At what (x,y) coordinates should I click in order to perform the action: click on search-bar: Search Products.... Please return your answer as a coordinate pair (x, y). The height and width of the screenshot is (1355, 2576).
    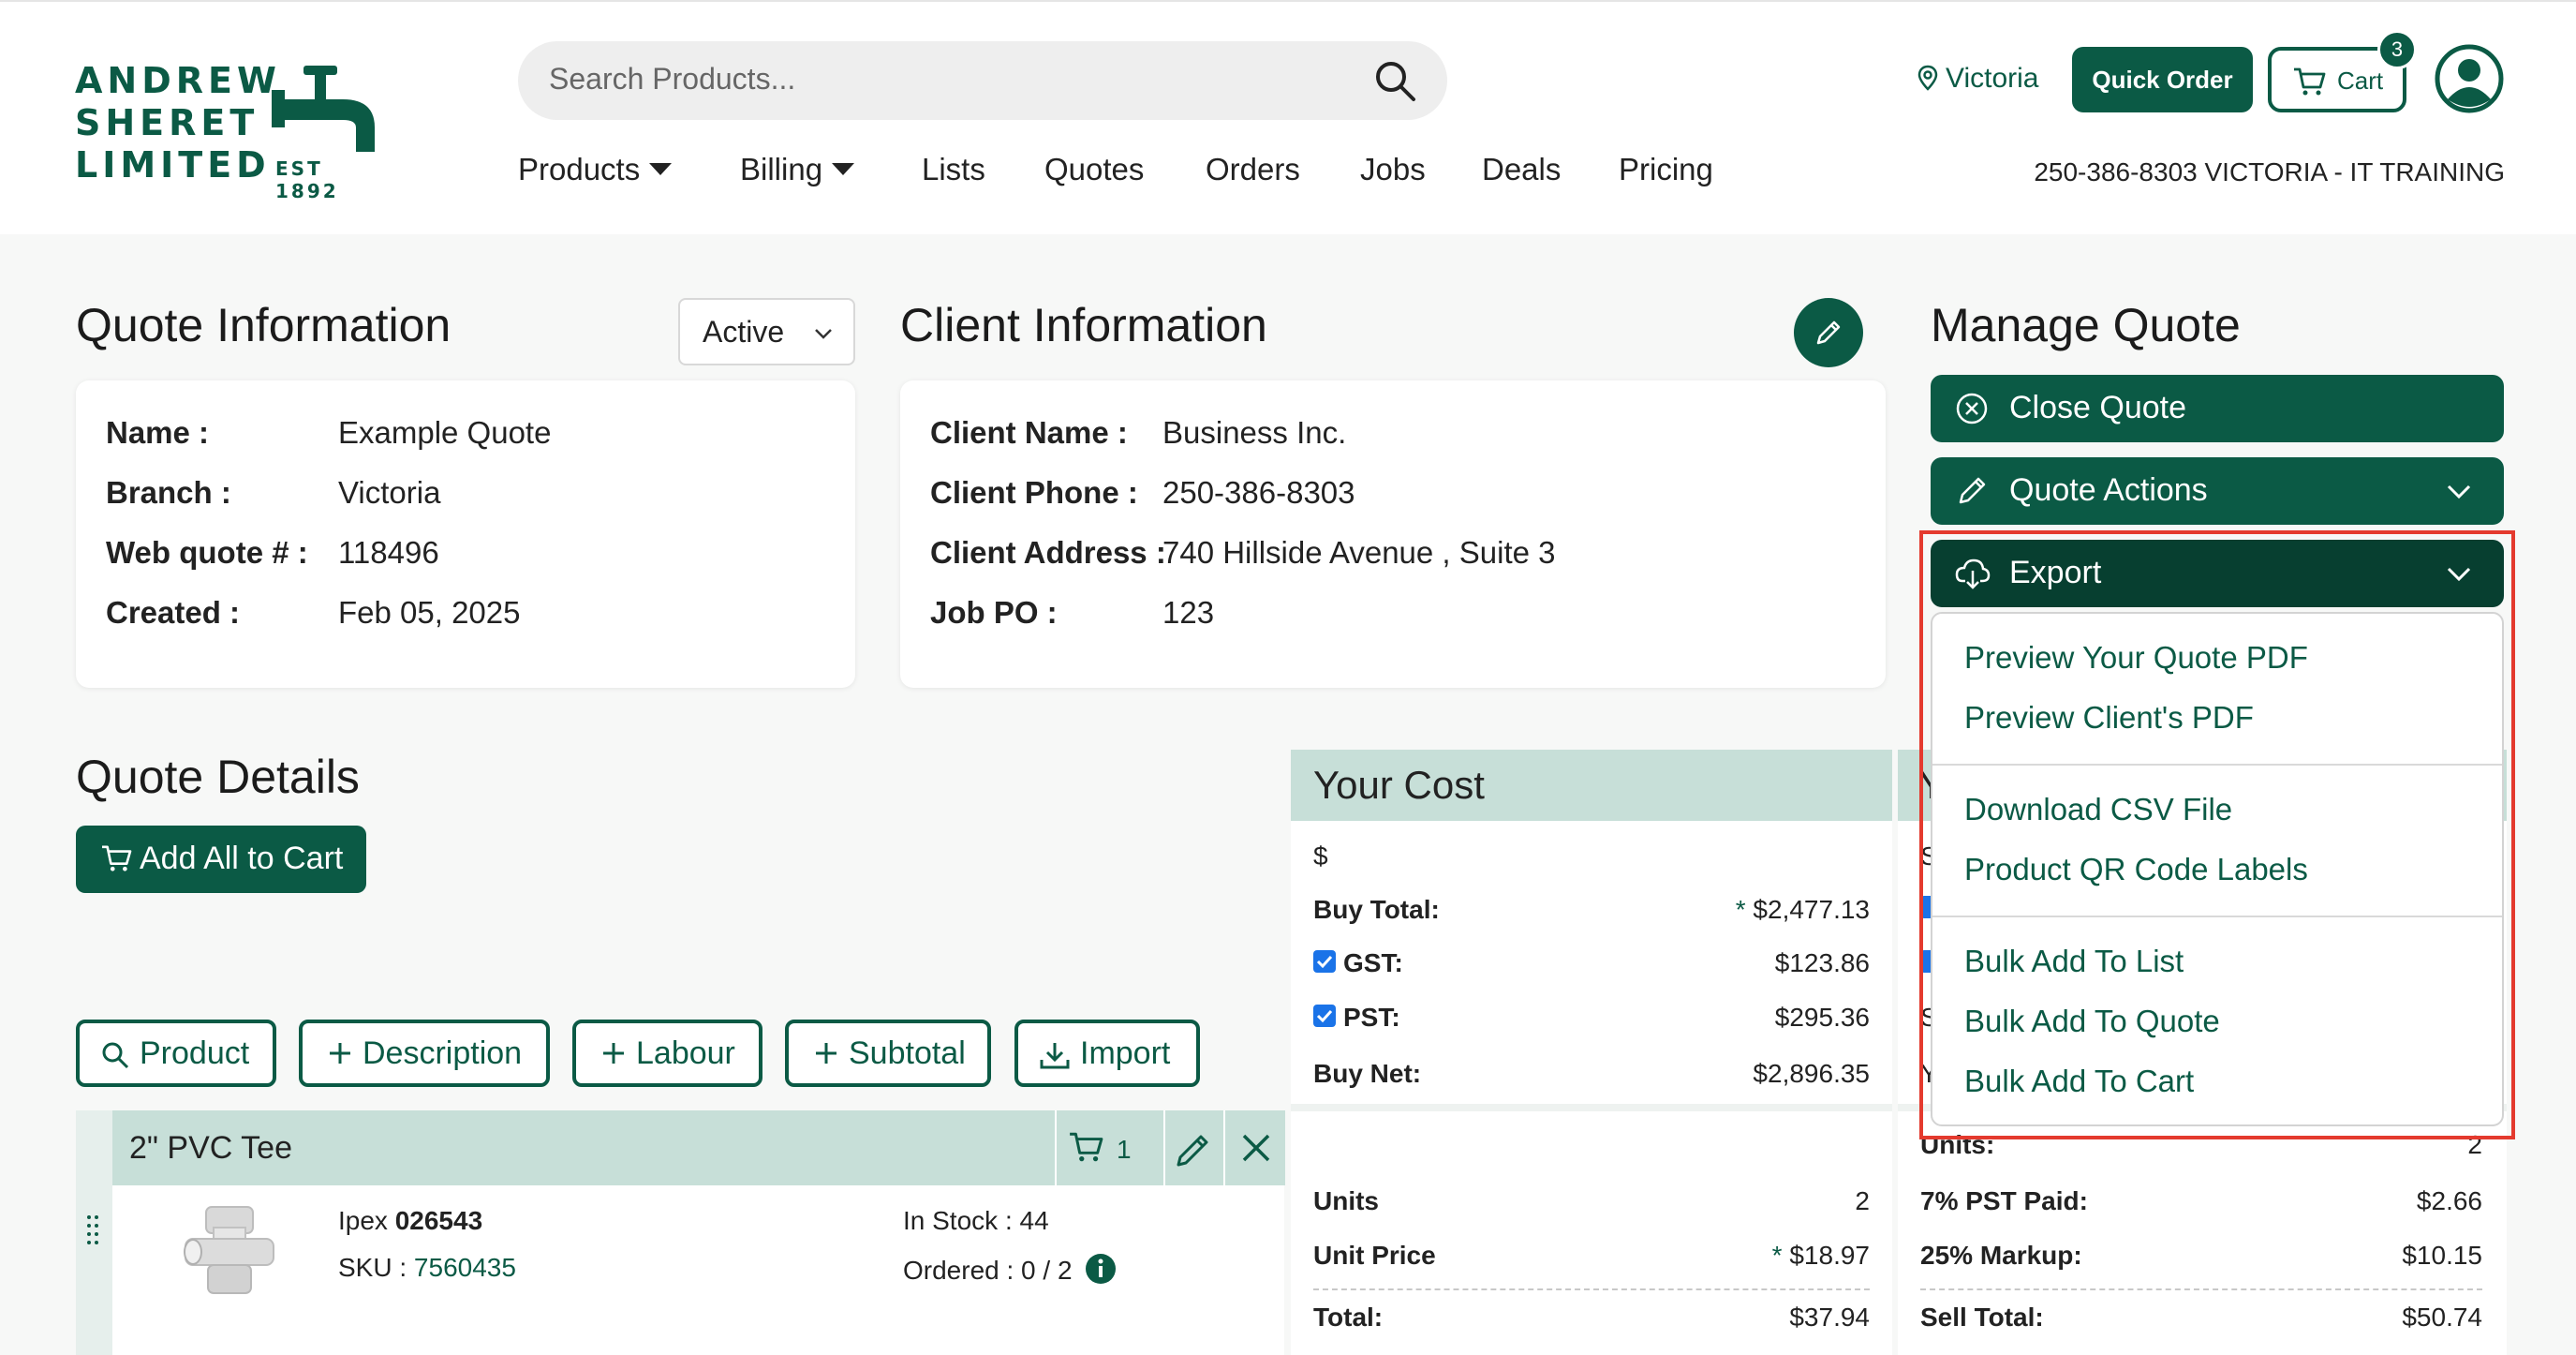
    Looking at the image, I should click on (983, 80).